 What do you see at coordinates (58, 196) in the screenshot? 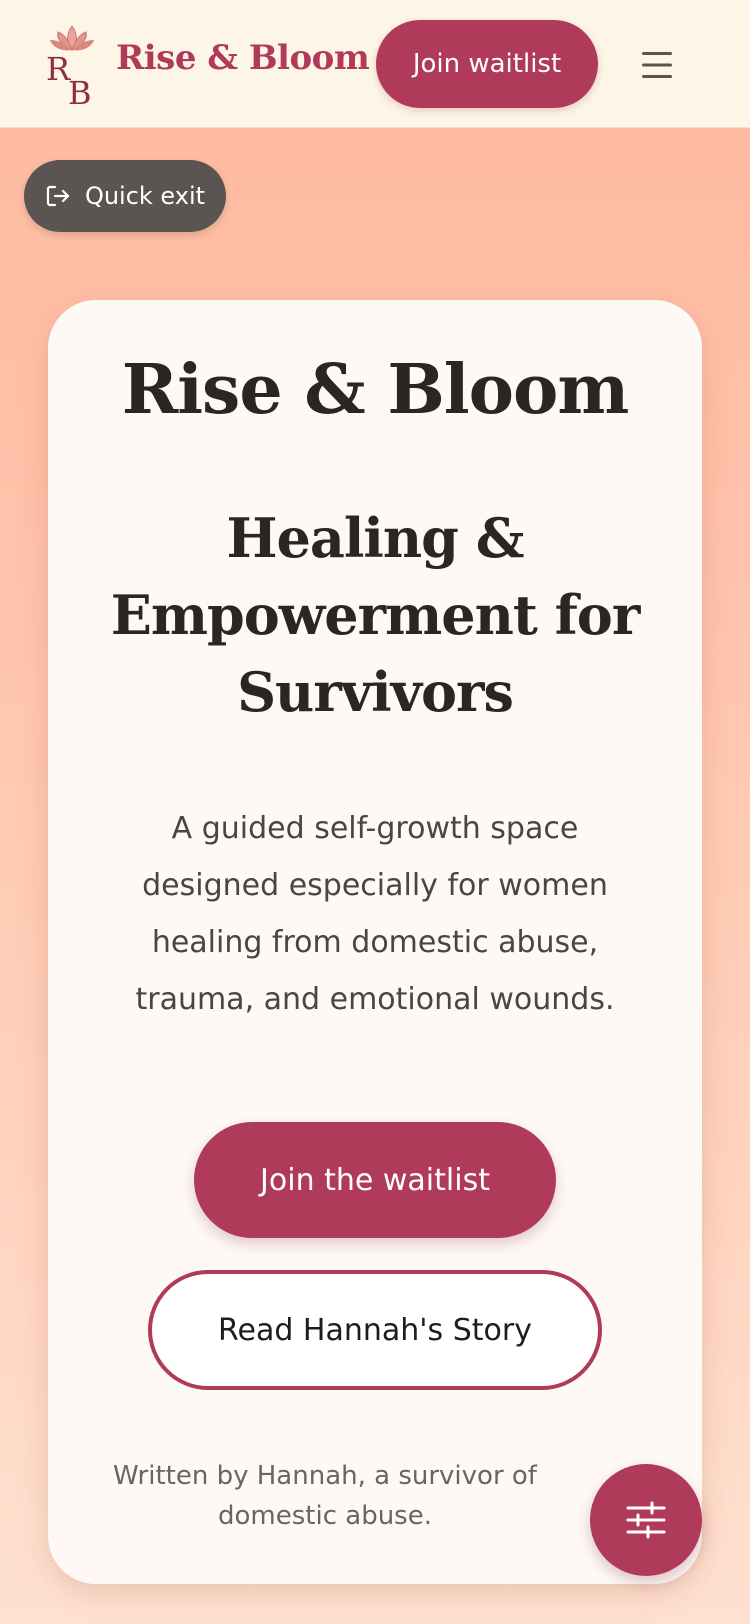
I see `exit-arrow-icon` at bounding box center [58, 196].